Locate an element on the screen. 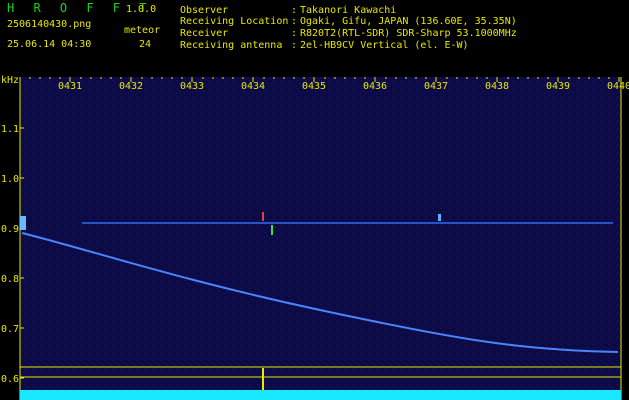 The width and height of the screenshot is (629, 400). y-unit-label: kHz is located at coordinates (10, 80).